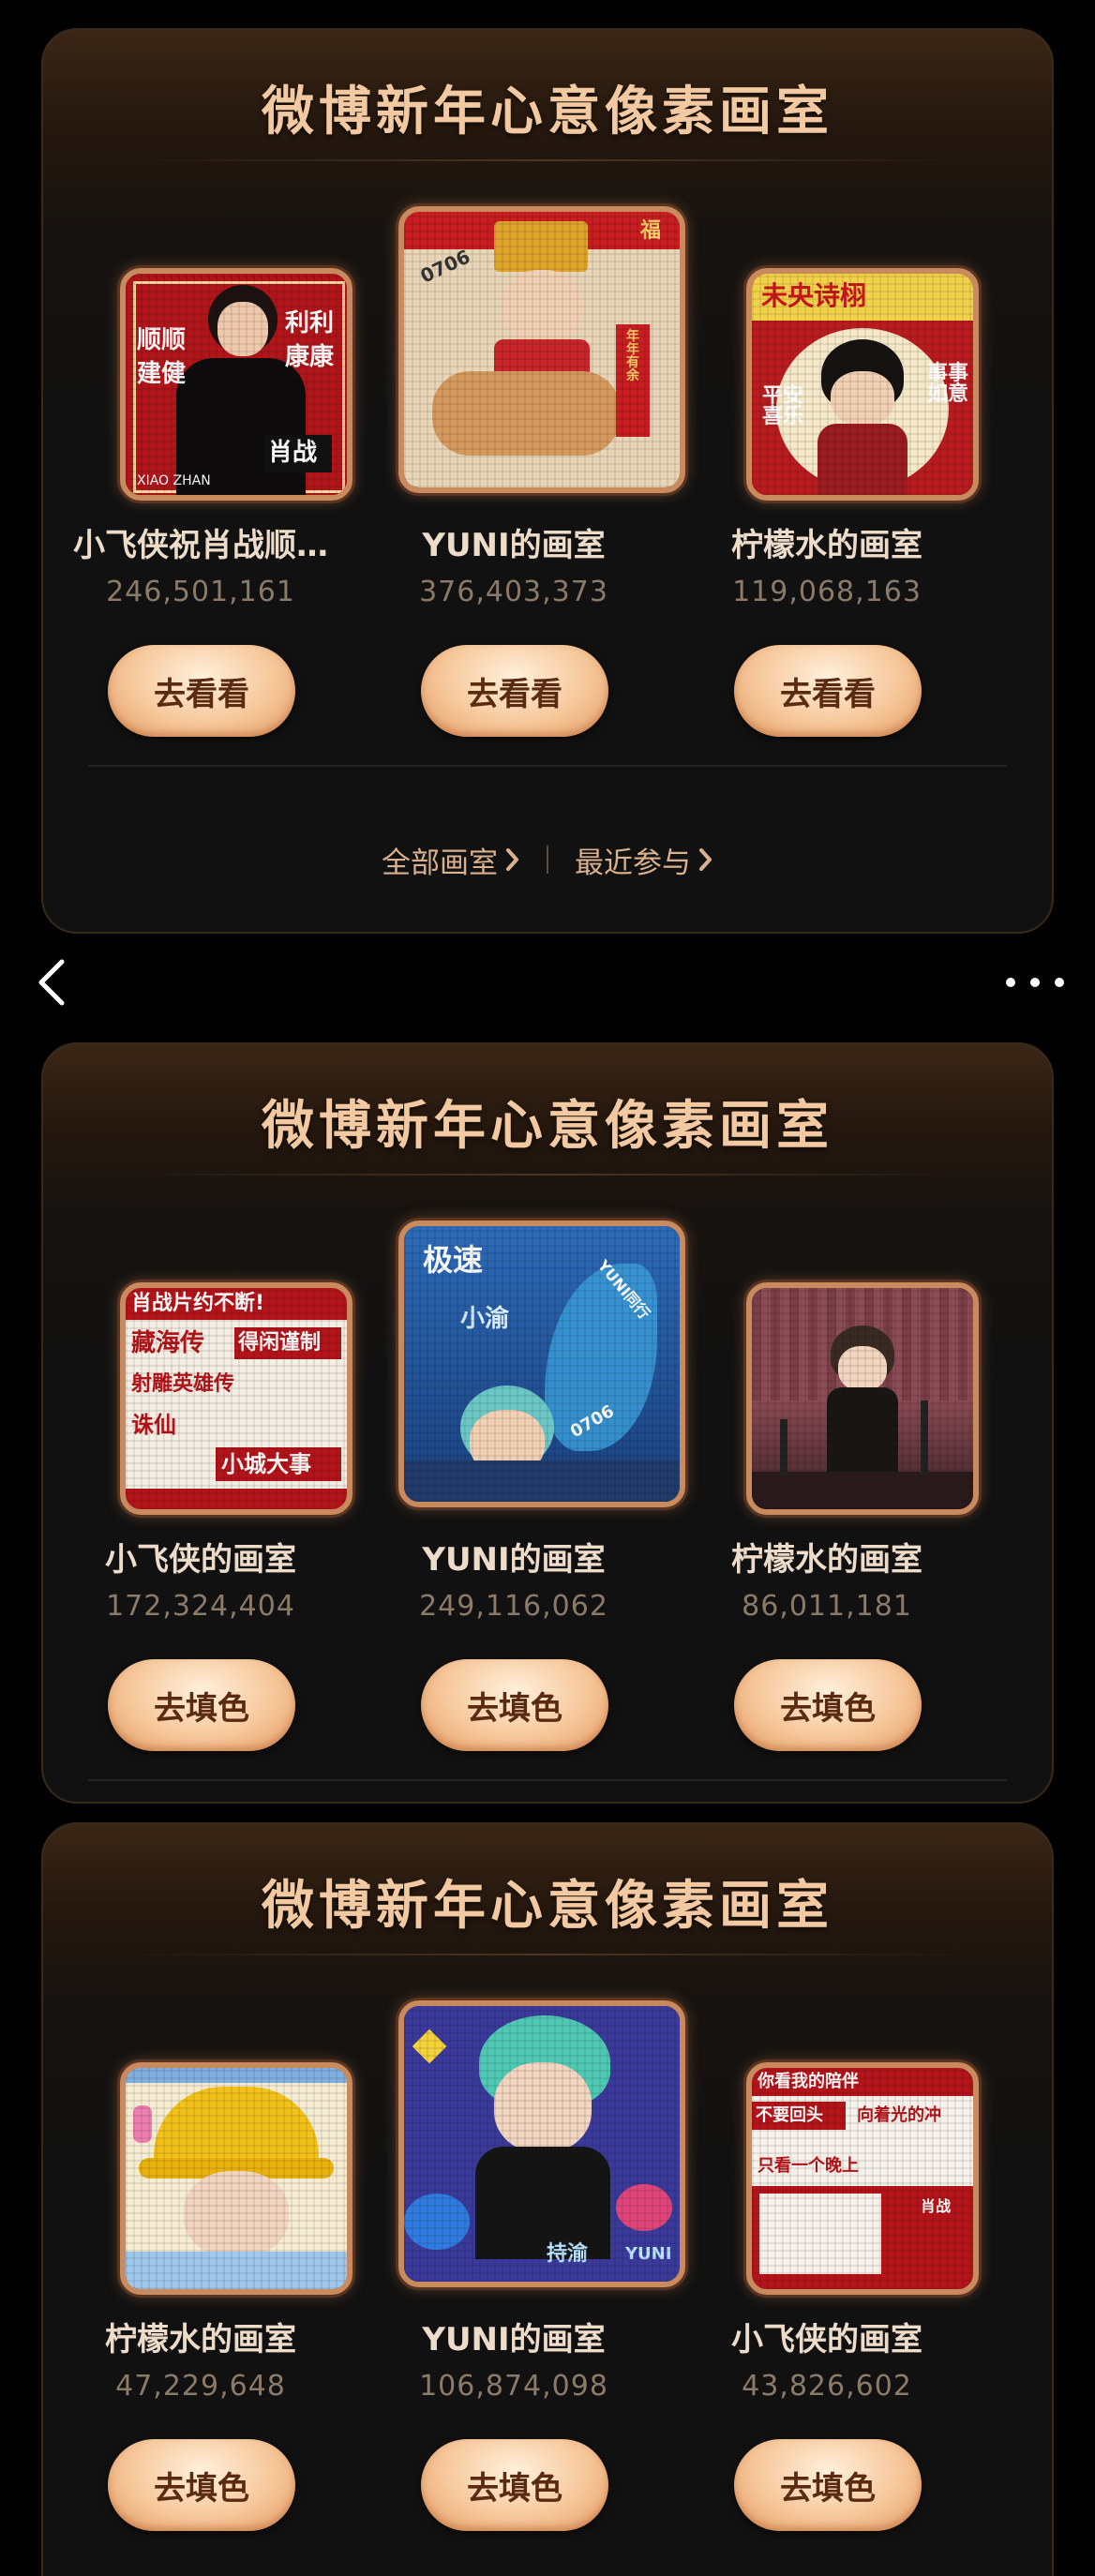  I want to click on participant-count: 172,324,404, so click(200, 1607).